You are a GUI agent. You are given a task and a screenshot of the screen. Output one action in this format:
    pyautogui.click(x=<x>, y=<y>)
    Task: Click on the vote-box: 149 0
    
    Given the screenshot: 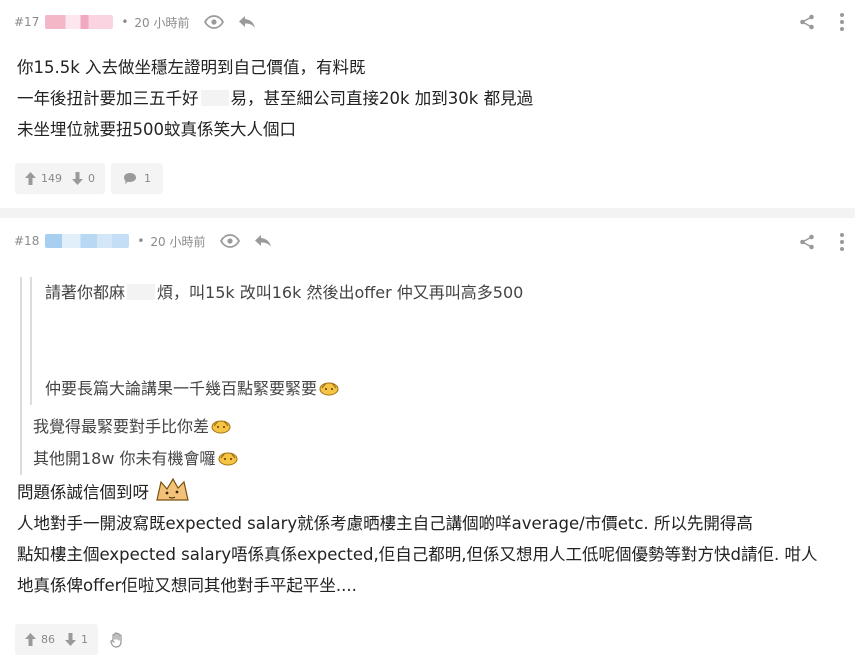 What is the action you would take?
    pyautogui.click(x=60, y=178)
    